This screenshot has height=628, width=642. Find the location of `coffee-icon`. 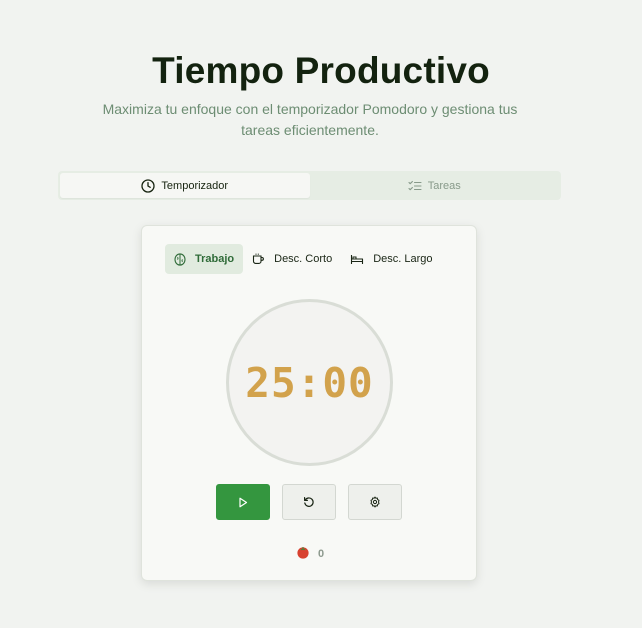

coffee-icon is located at coordinates (258, 259).